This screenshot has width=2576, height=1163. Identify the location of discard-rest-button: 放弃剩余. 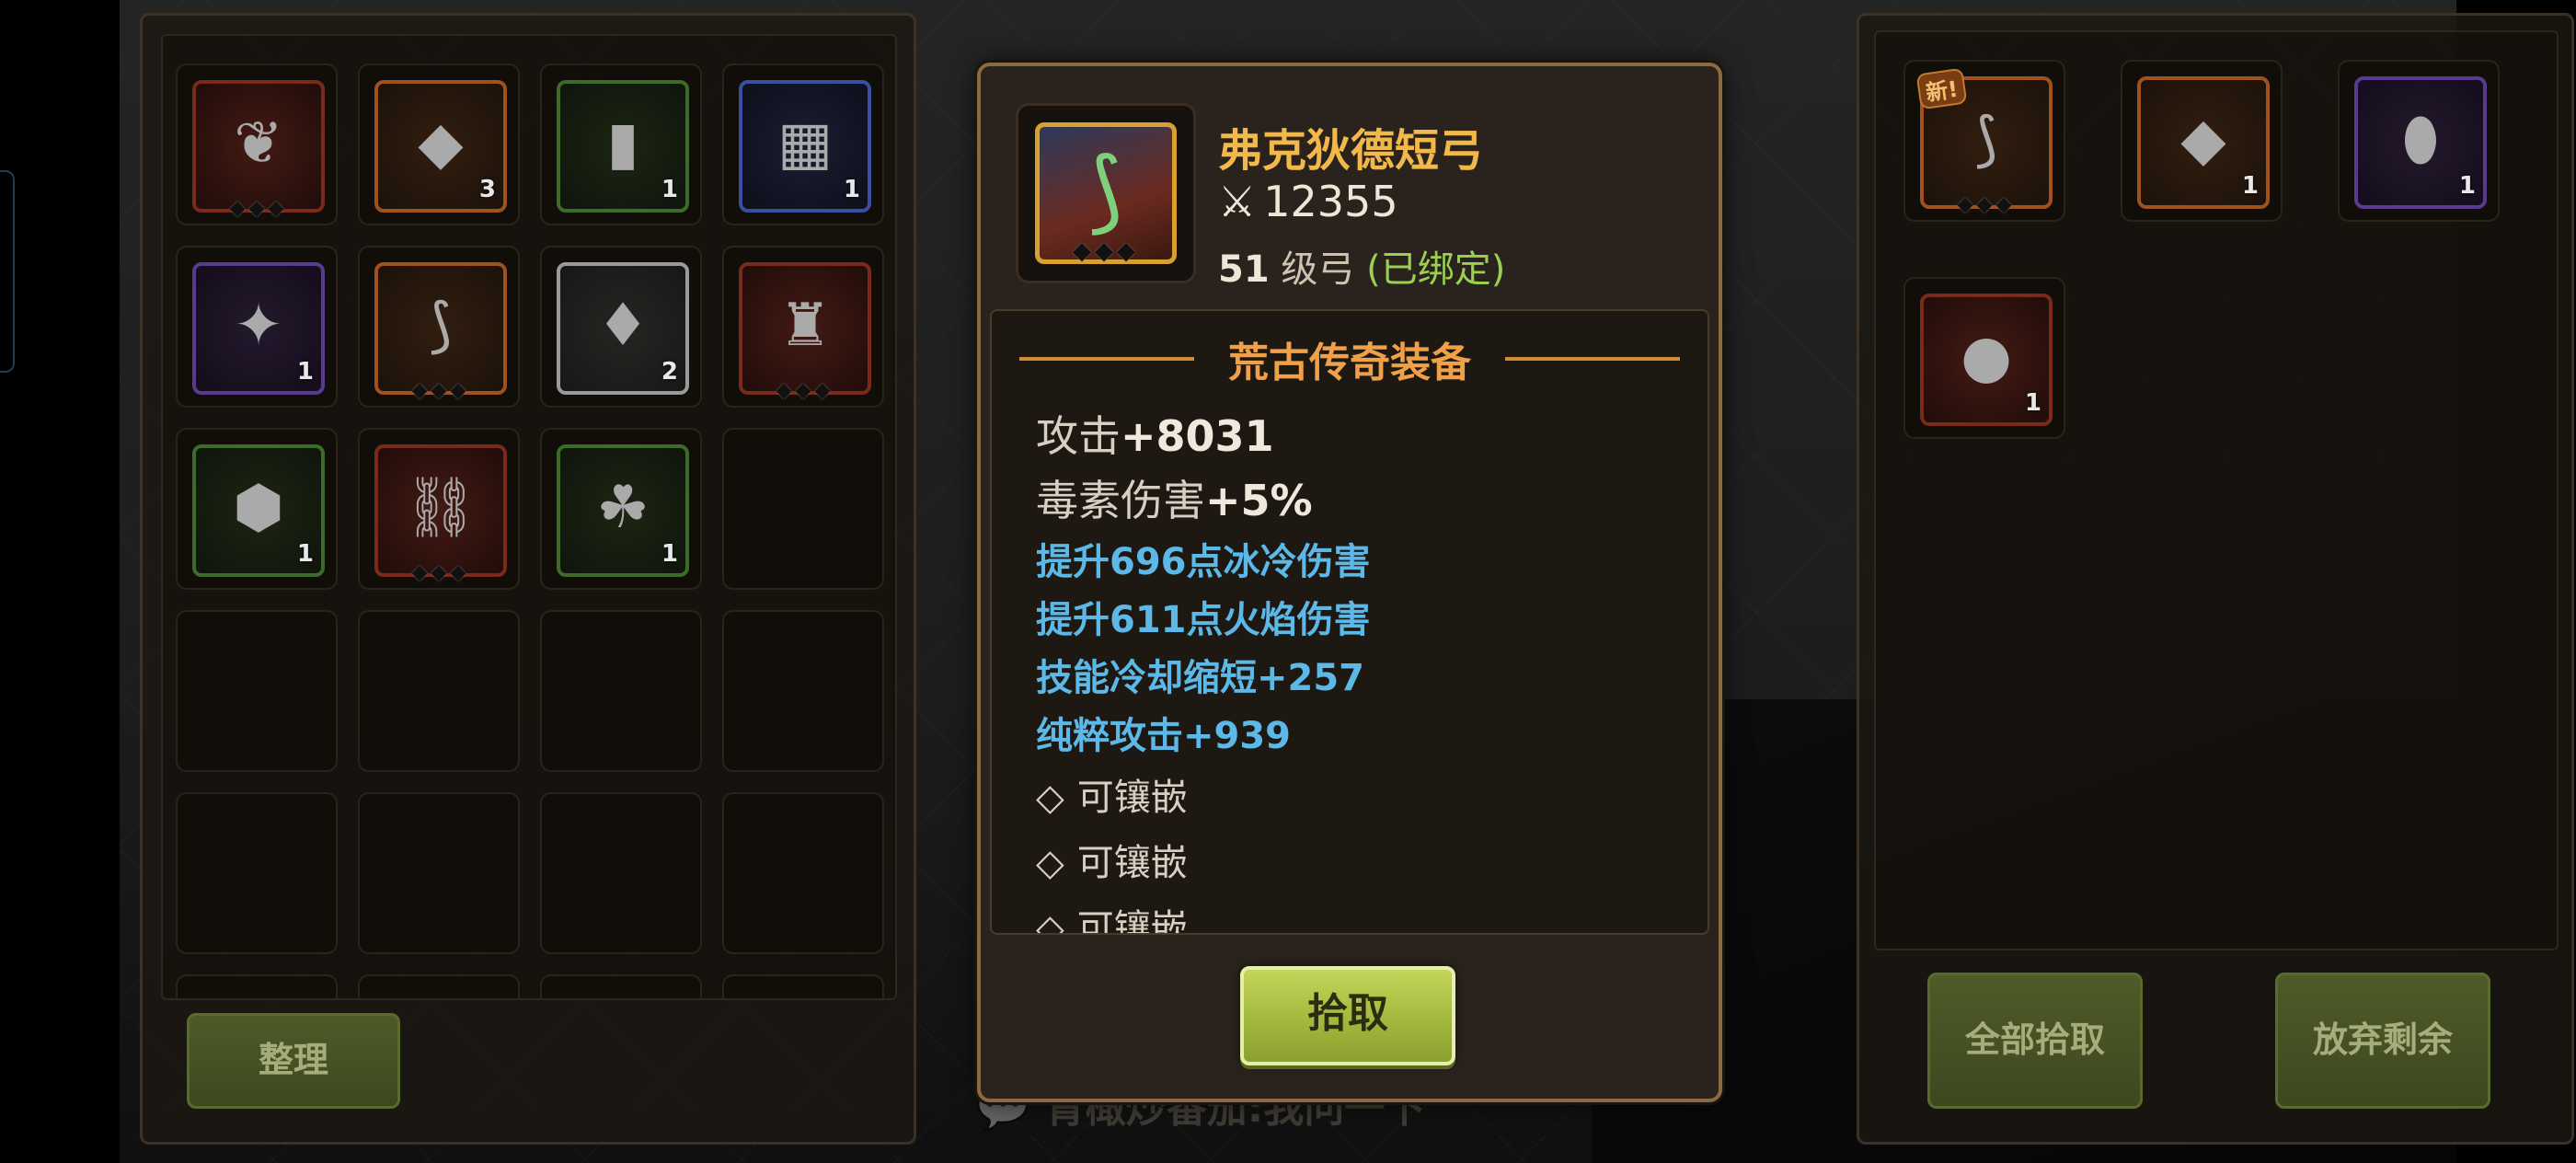
(2382, 1041).